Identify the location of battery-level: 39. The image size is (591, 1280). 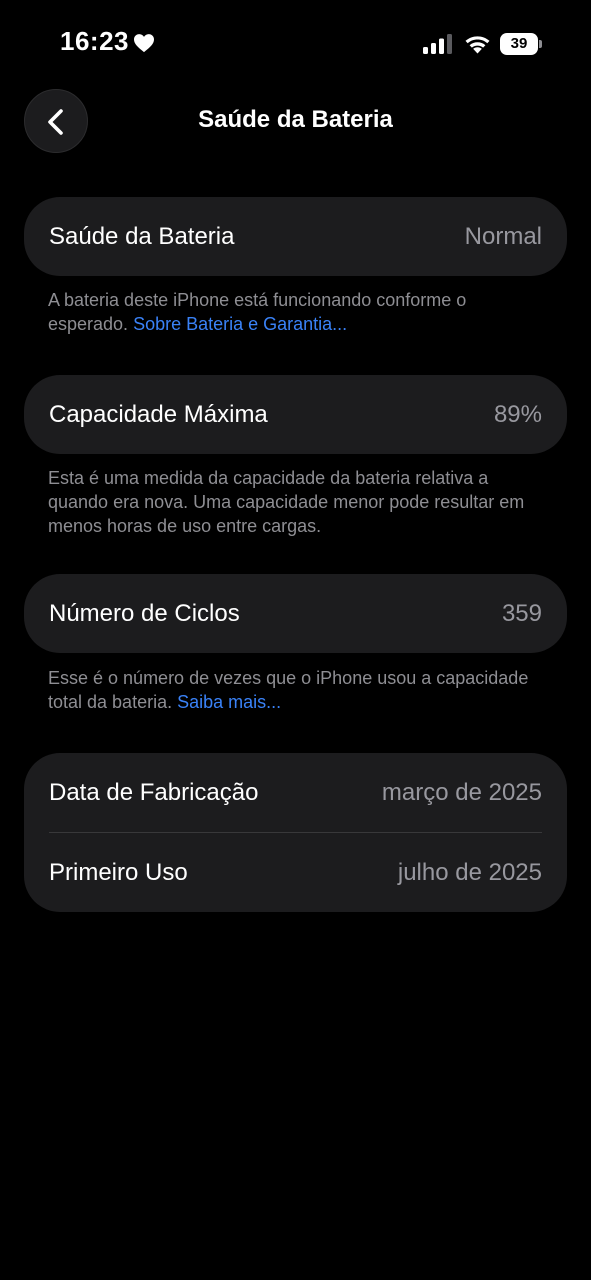
(519, 44).